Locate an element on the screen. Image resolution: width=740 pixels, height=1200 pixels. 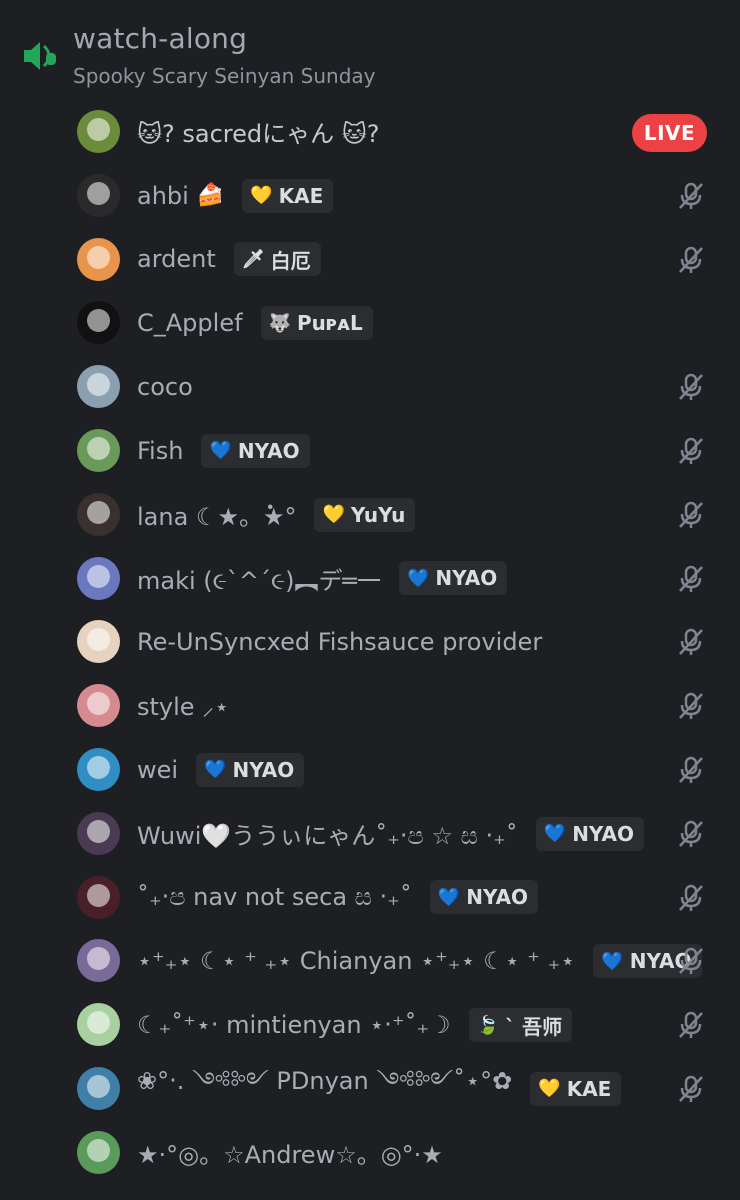
member-row: C_Applef 🐺 PuᴘᴀL is located at coordinates (370, 323).